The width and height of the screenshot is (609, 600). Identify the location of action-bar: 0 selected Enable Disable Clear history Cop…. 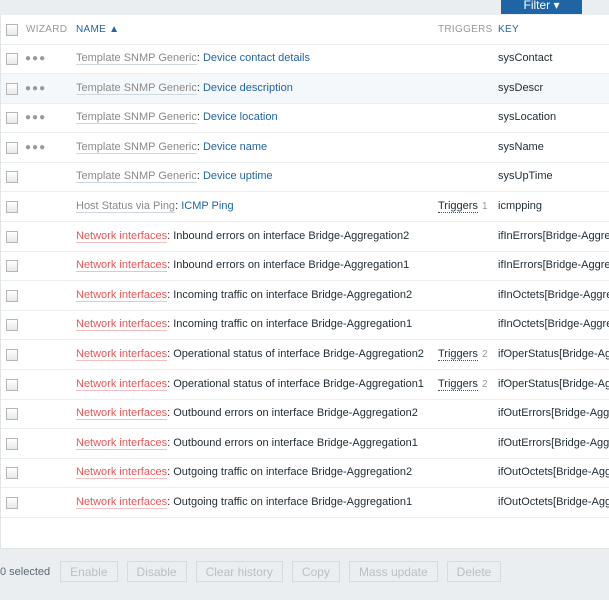
(255, 571).